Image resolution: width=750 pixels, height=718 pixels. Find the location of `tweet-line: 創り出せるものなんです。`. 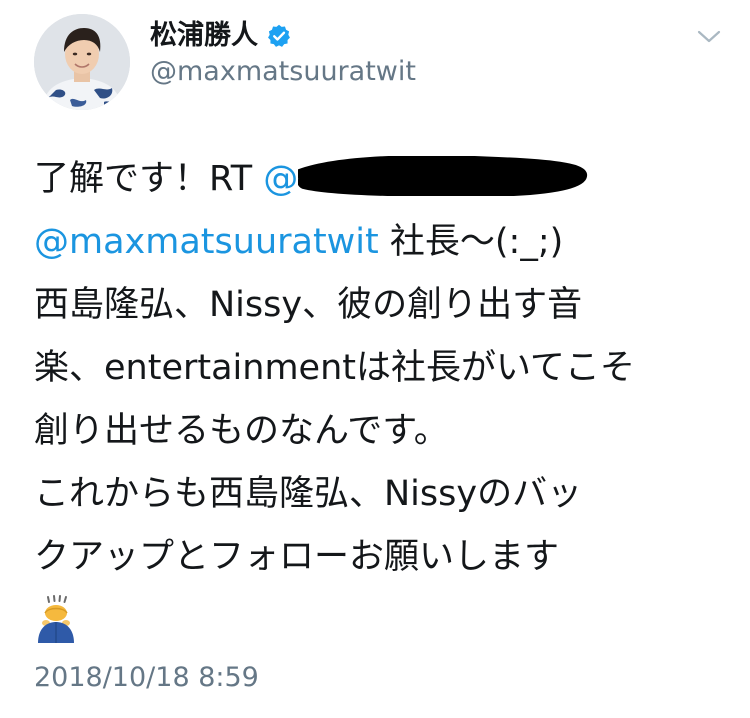

tweet-line: 創り出せるものなんです。 is located at coordinates (241, 431).